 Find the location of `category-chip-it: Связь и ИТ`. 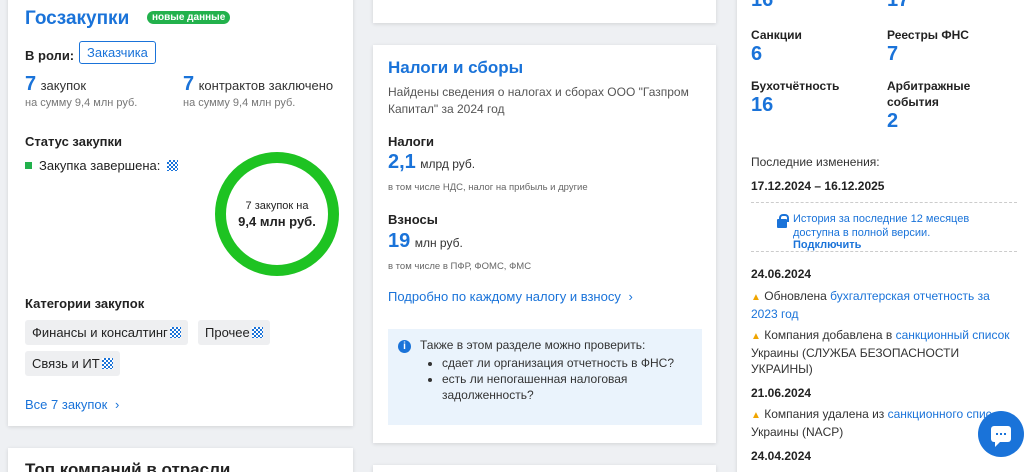

category-chip-it: Связь и ИТ is located at coordinates (72, 363).